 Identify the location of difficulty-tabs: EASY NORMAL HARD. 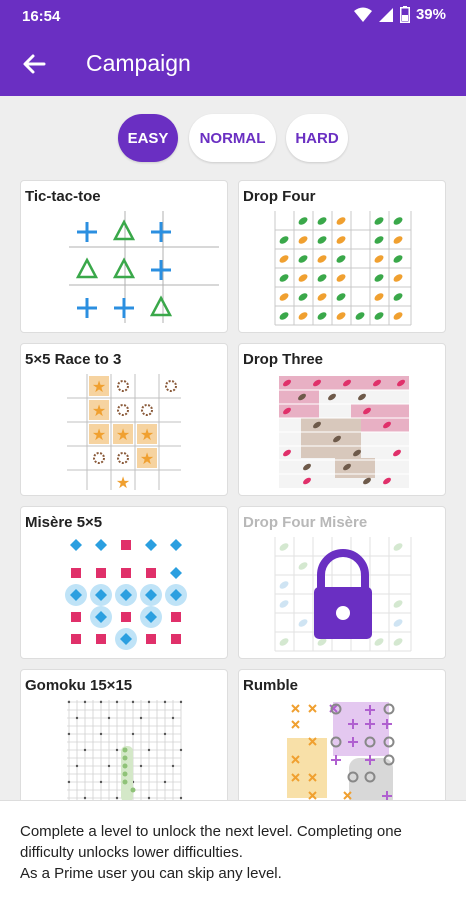
(233, 138).